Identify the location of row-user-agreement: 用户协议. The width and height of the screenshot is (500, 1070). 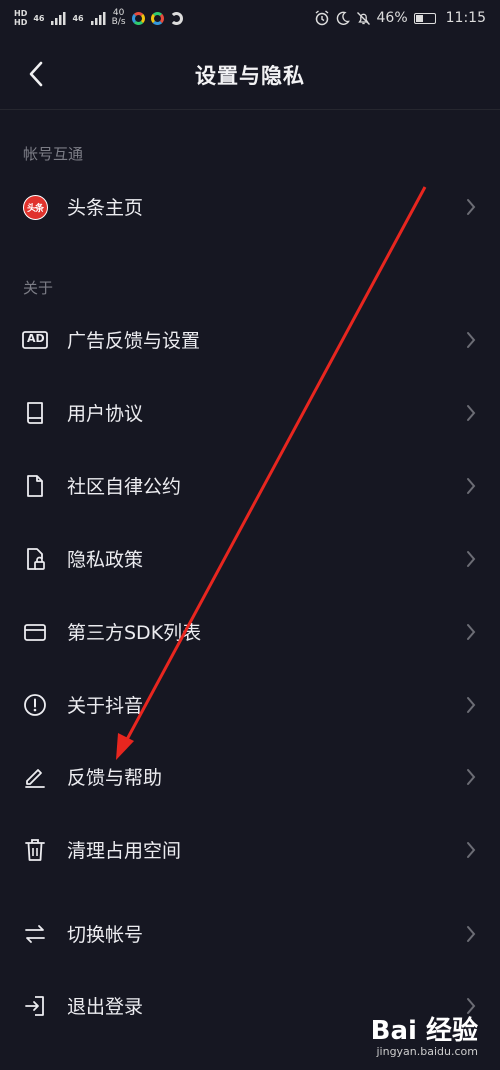
(250, 413).